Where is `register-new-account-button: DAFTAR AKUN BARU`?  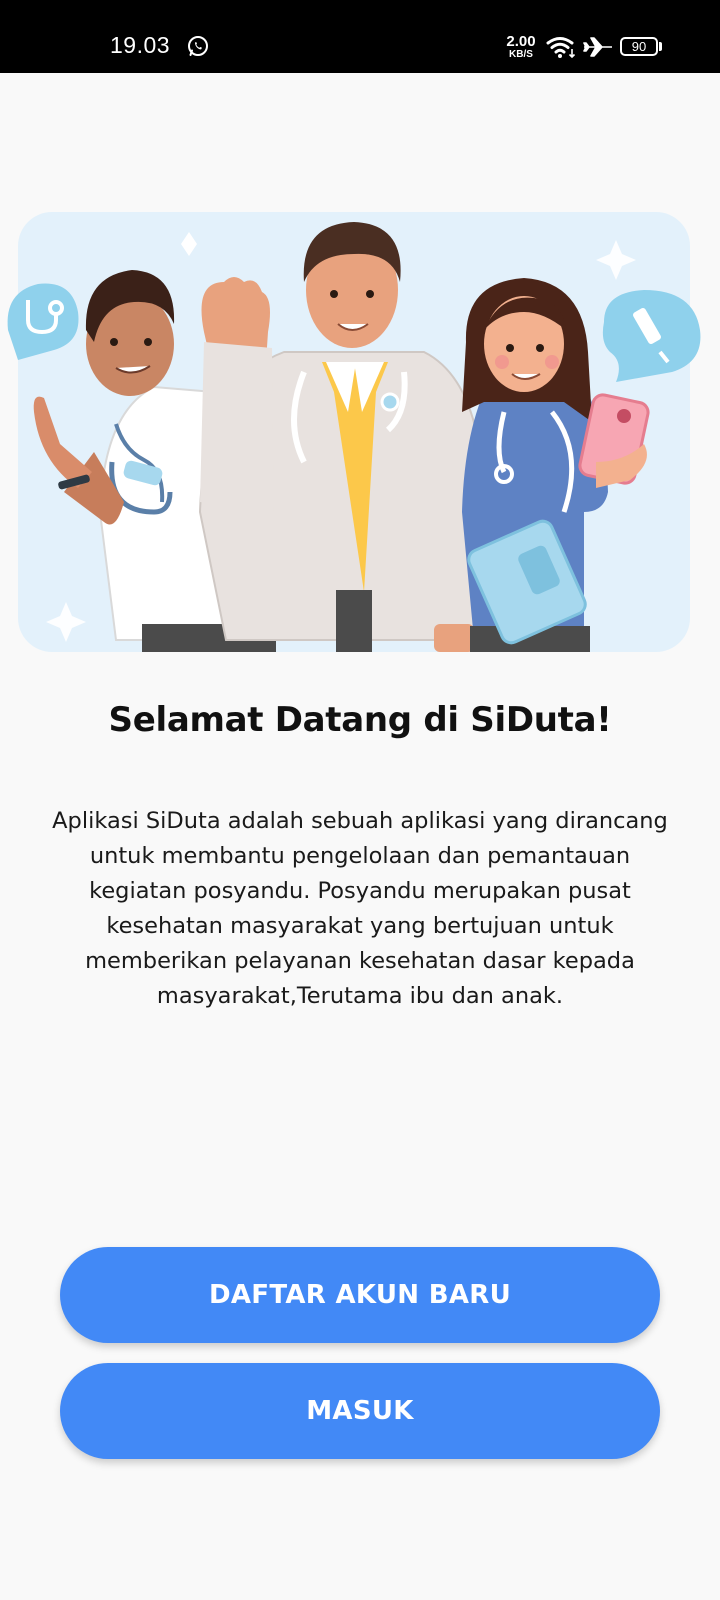 register-new-account-button: DAFTAR AKUN BARU is located at coordinates (360, 1295).